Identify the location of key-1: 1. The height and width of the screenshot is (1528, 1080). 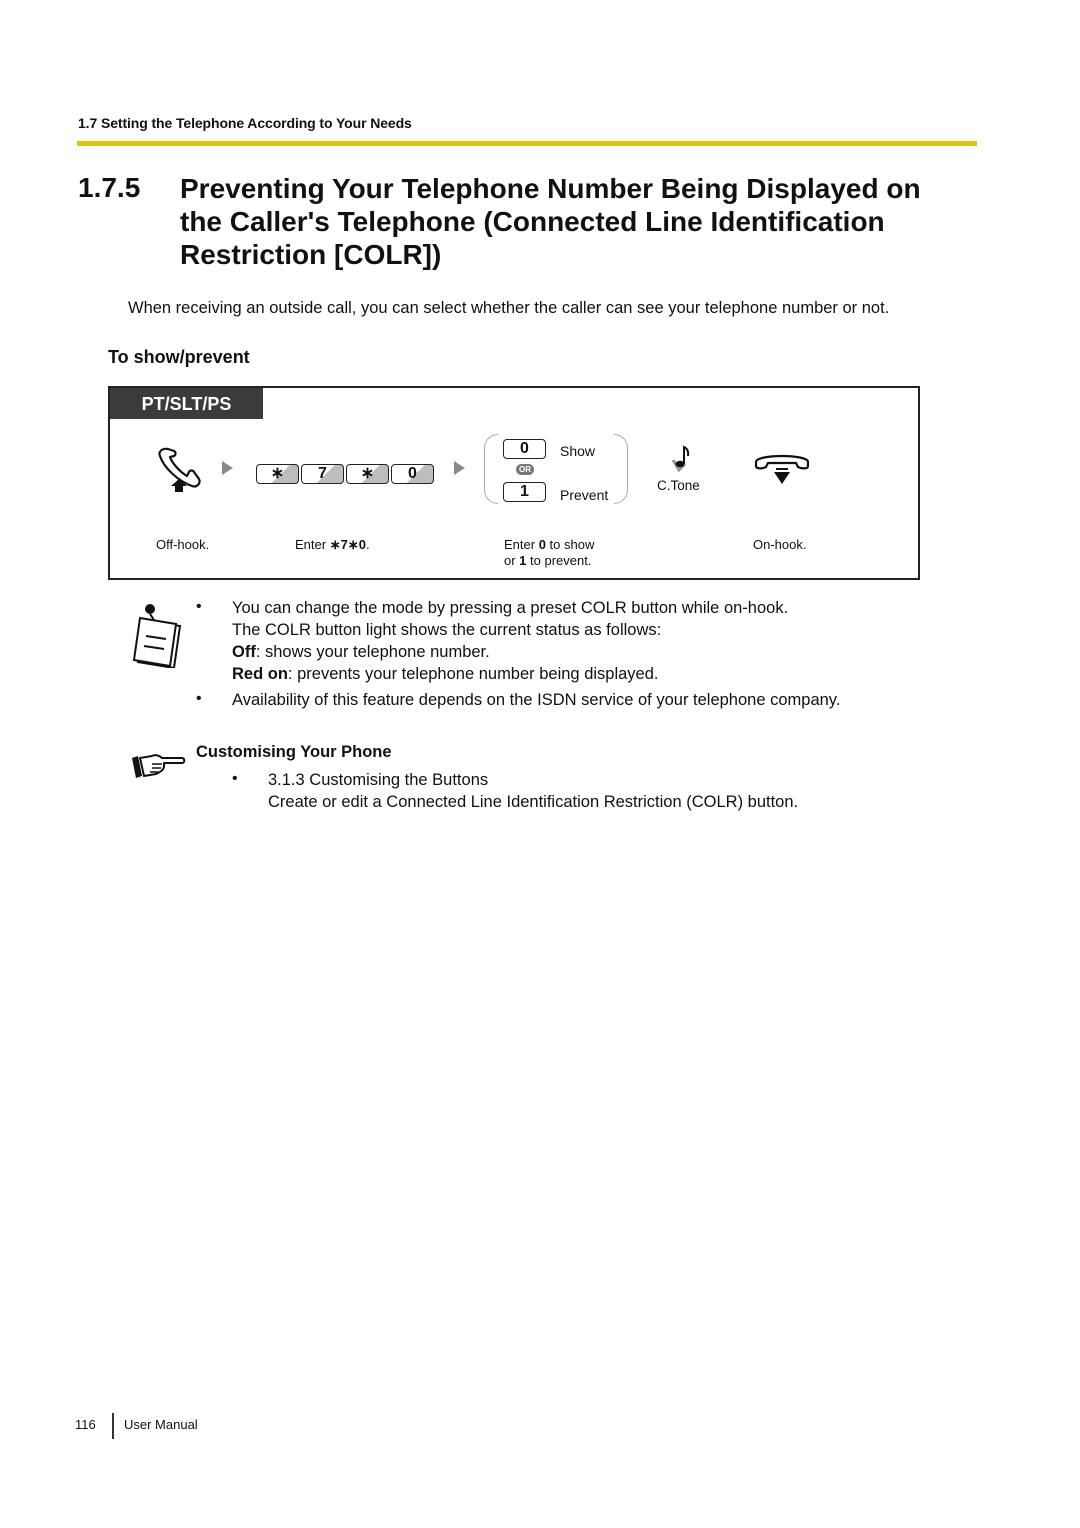
(524, 492).